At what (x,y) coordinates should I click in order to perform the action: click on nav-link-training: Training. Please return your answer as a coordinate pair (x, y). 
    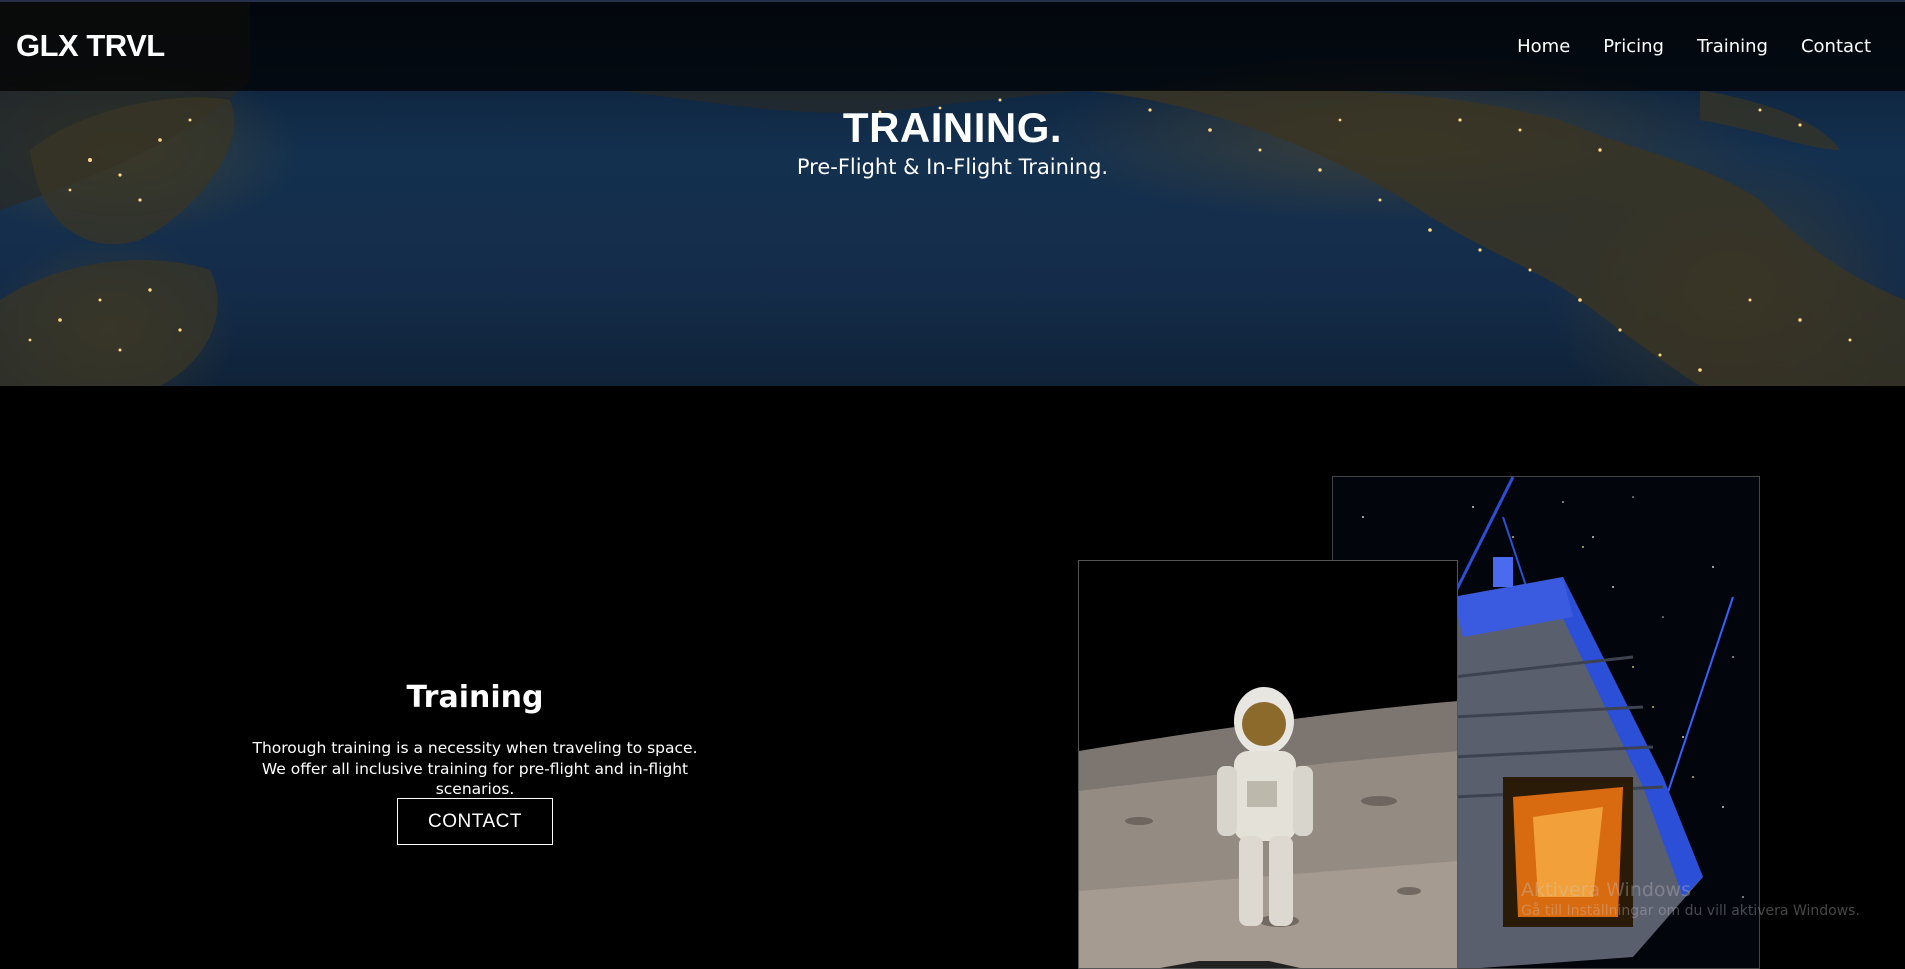
    Looking at the image, I should click on (1732, 46).